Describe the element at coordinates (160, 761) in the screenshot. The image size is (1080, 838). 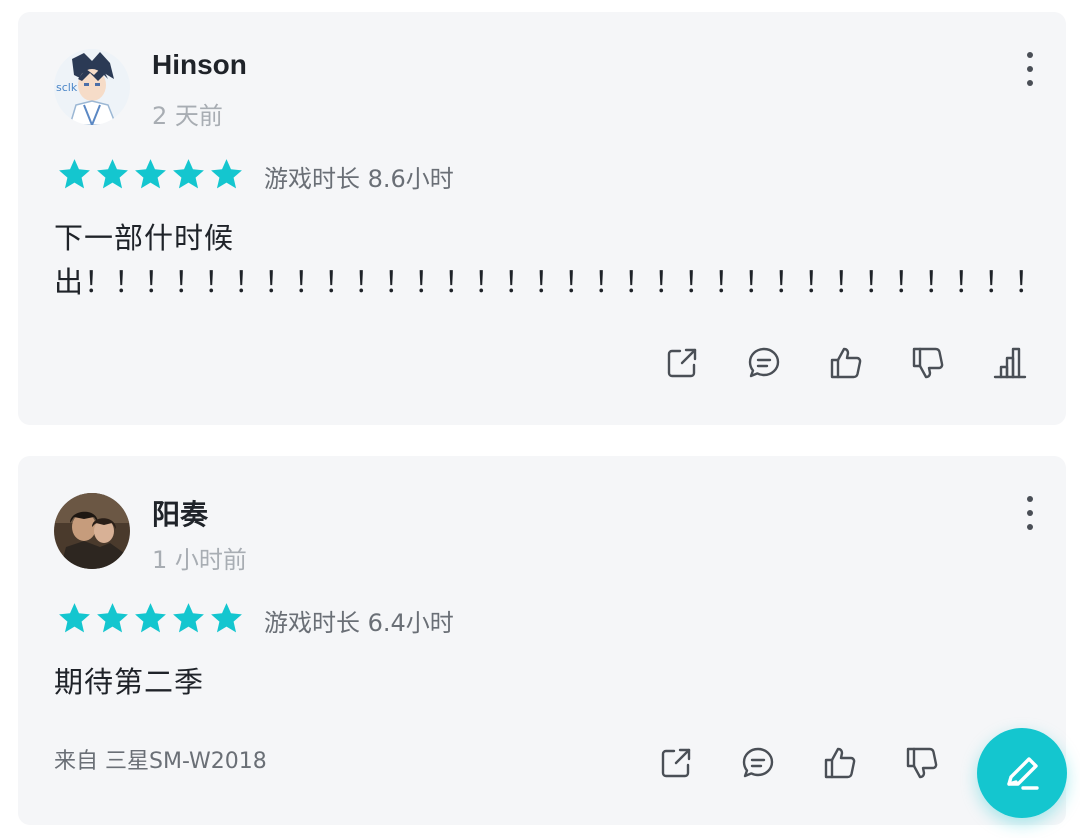
I see `device-info: 来自 三星SM-W2018` at that location.